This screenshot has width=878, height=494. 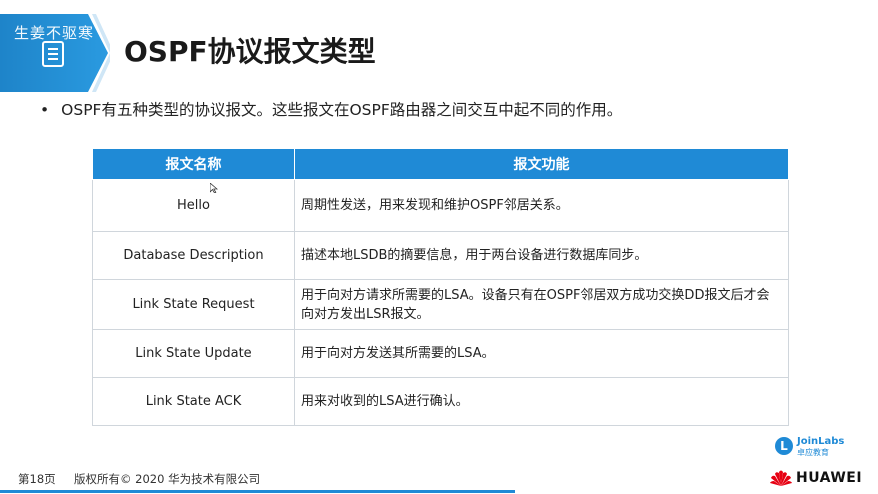 I want to click on joinlabs-name: JoinLabs, so click(x=821, y=441).